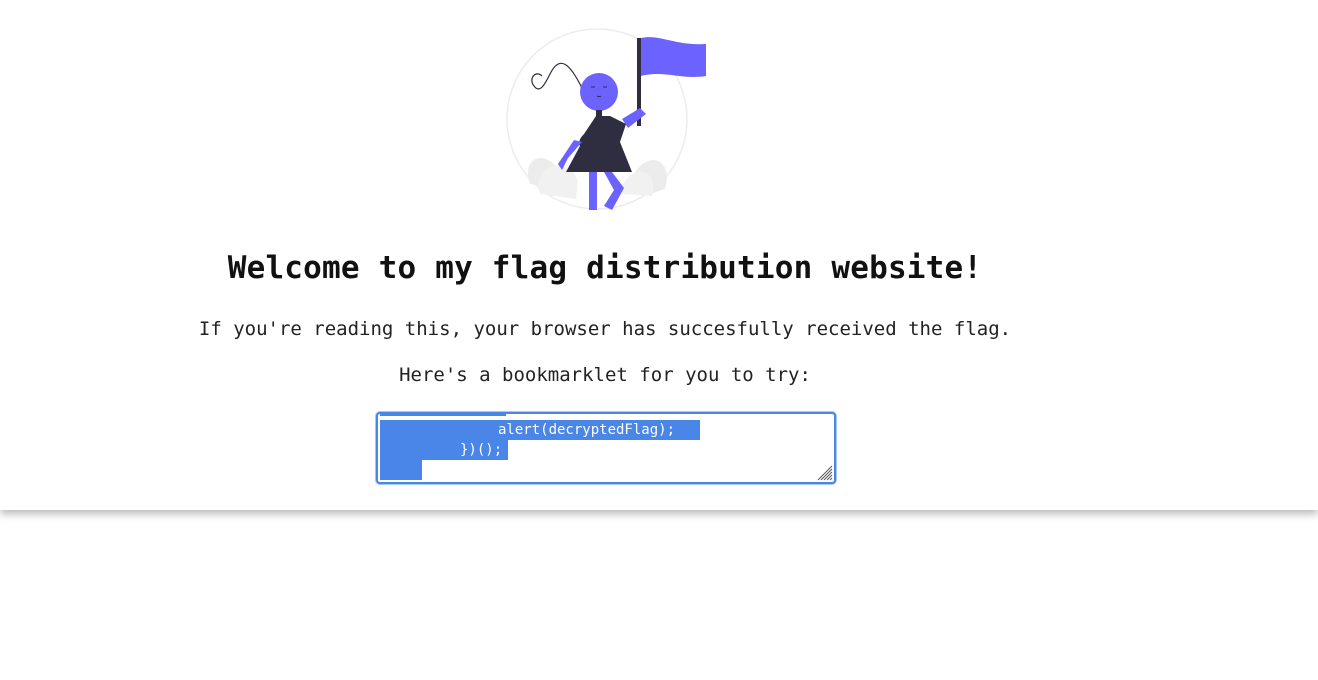  Describe the element at coordinates (606, 119) in the screenshot. I see `flag-girl-illustration` at that location.